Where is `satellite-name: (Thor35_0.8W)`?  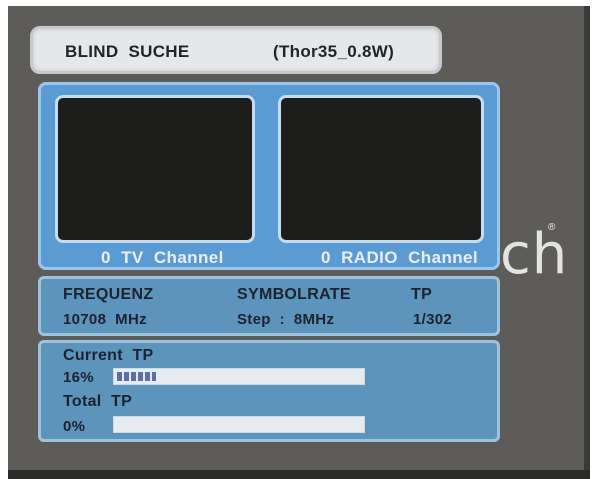 satellite-name: (Thor35_0.8W) is located at coordinates (334, 51).